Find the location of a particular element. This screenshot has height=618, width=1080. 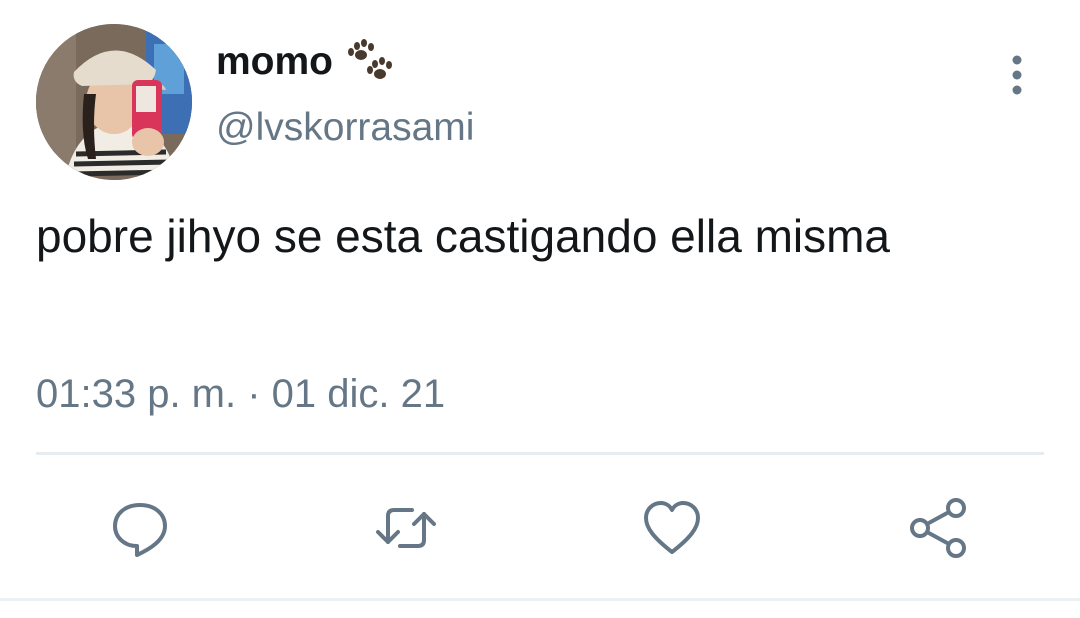

share-icon is located at coordinates (938, 528).